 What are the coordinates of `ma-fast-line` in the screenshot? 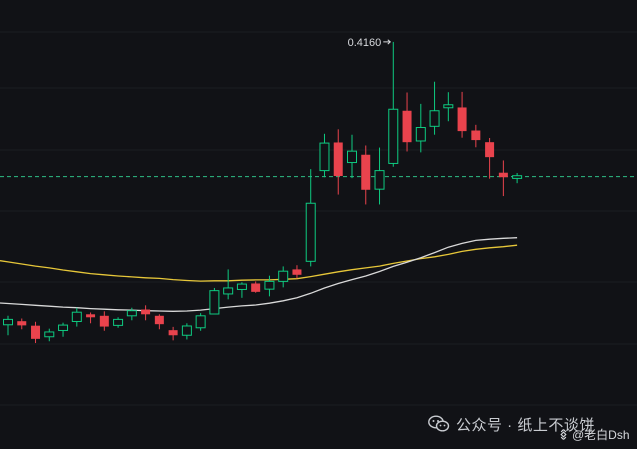 It's located at (259, 274).